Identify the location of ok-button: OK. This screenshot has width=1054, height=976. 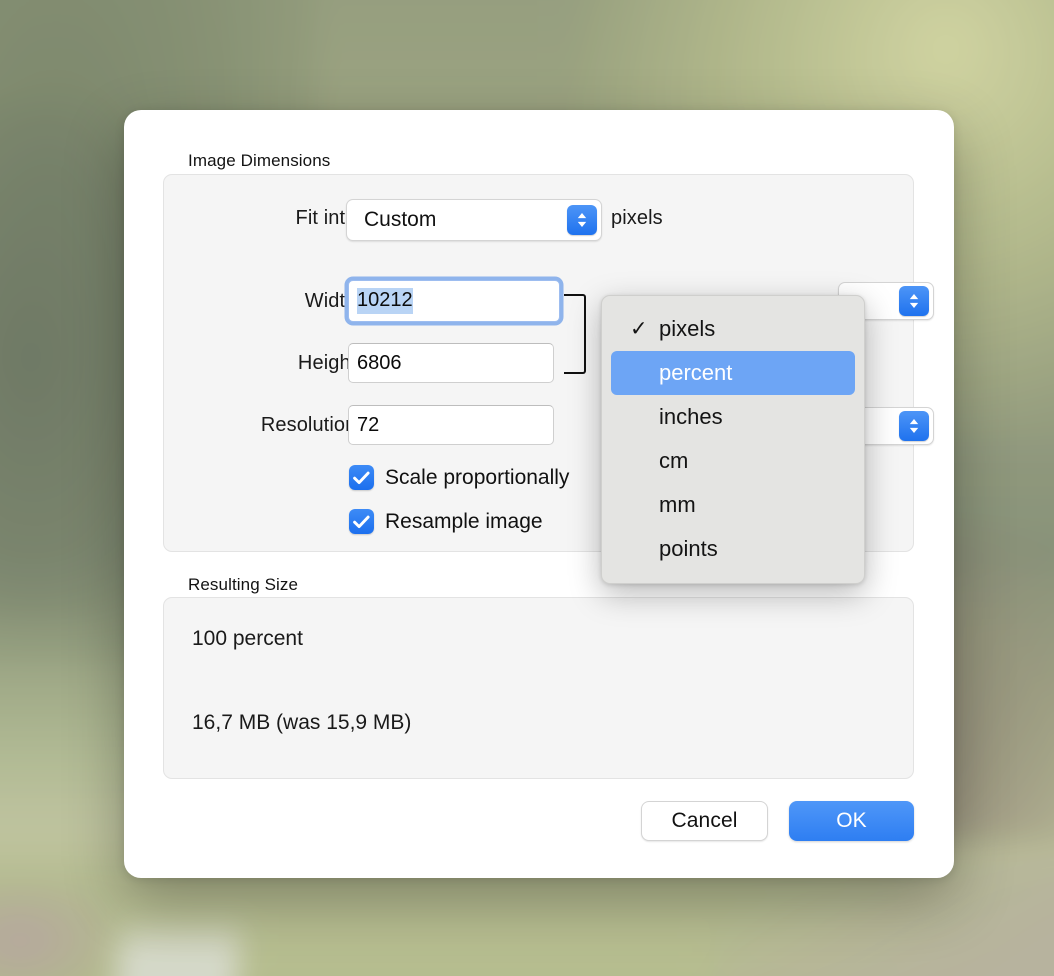
(851, 821).